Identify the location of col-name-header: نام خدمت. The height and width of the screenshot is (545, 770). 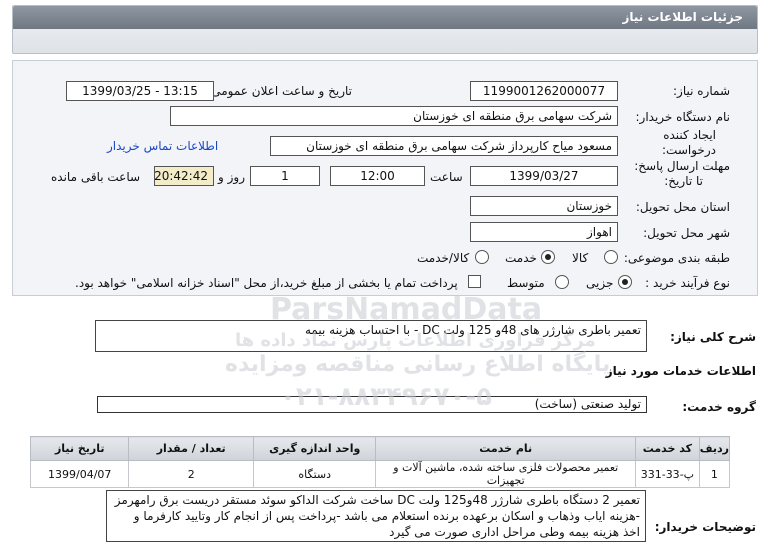
(505, 448).